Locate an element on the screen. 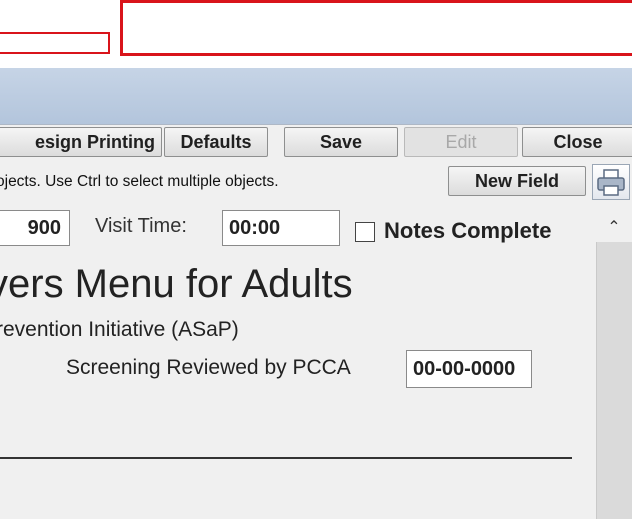  visit-date-field: 900 is located at coordinates (35, 228).